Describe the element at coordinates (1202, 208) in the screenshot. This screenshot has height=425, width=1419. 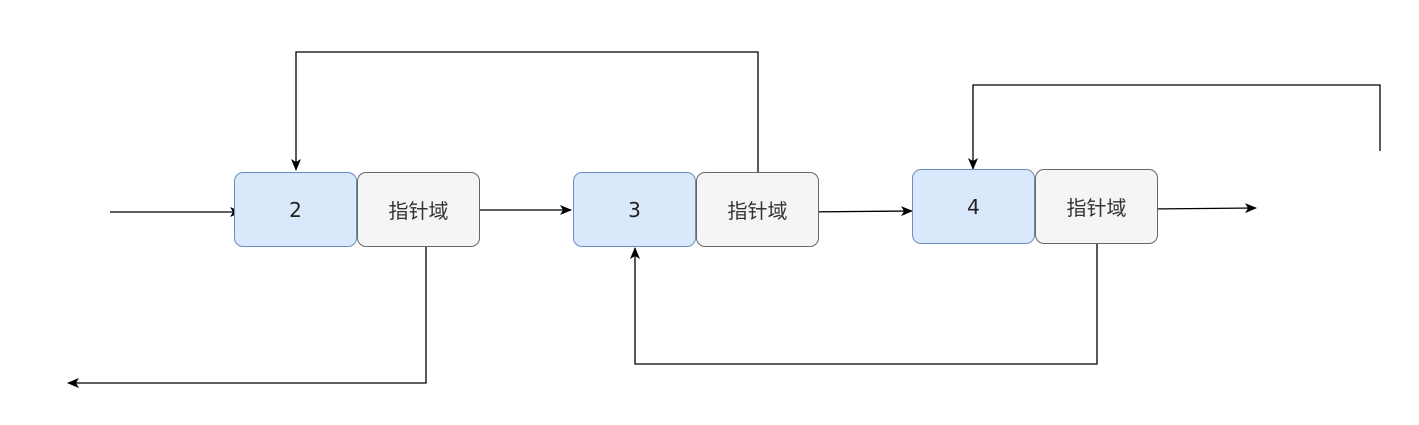
I see `edge-node-4-pointer-outgoing` at that location.